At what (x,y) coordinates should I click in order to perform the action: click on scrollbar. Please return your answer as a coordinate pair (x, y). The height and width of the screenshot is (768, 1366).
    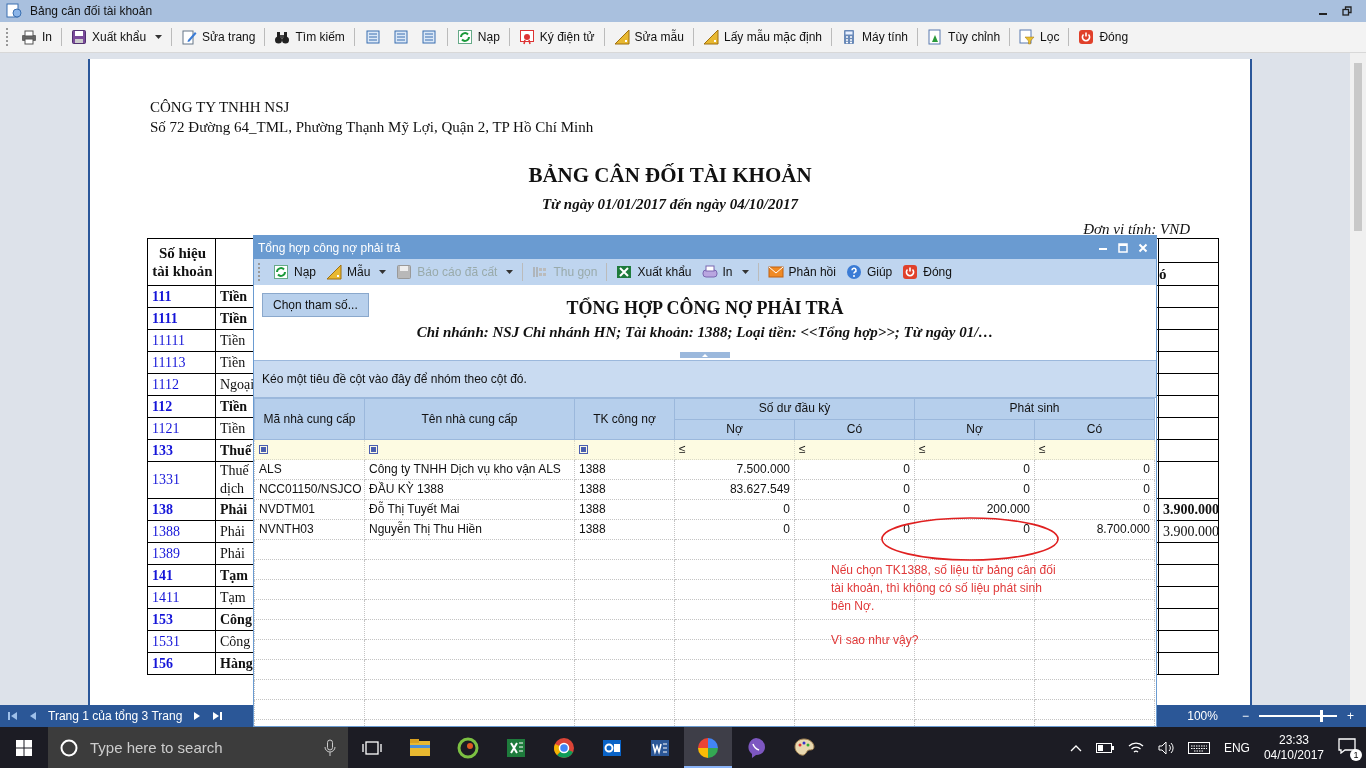
    Looking at the image, I should click on (1358, 379).